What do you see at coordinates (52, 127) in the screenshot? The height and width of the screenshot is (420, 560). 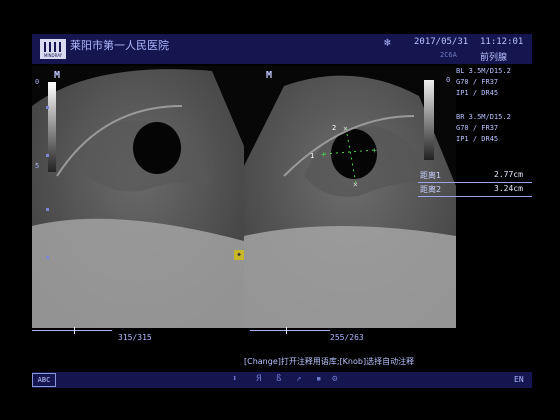 I see `grayscale-bar` at bounding box center [52, 127].